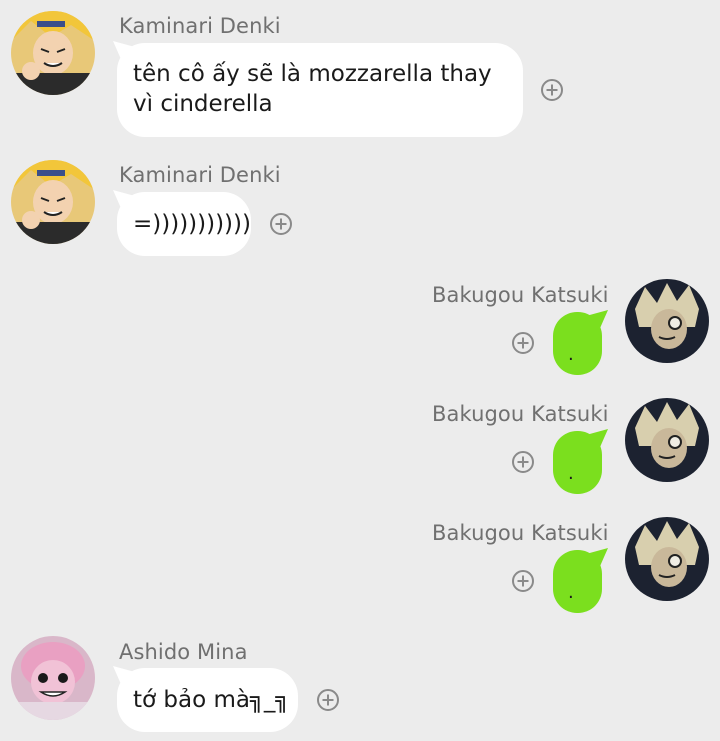 Image resolution: width=720 pixels, height=741 pixels. I want to click on message-bubble: tớ bảo mà╗_╗, so click(207, 700).